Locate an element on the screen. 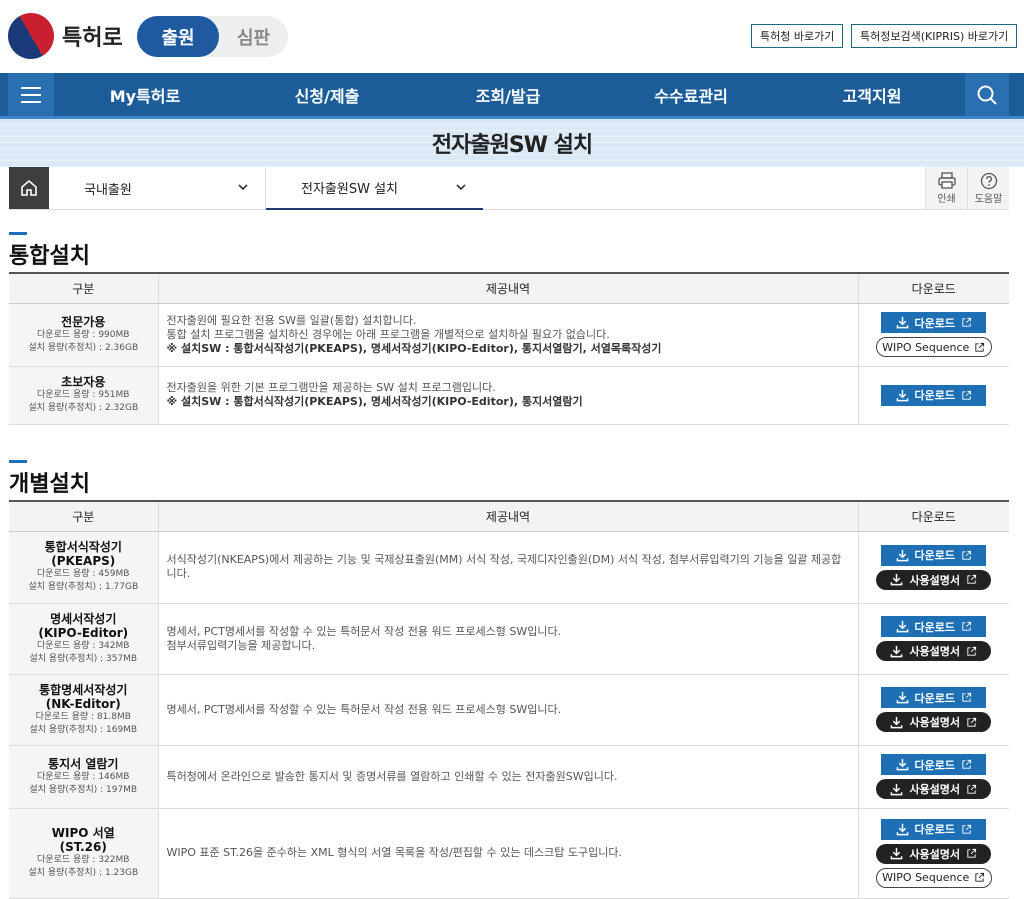 The height and width of the screenshot is (899, 1024). nav-my-patent: My특허로 is located at coordinates (145, 94).